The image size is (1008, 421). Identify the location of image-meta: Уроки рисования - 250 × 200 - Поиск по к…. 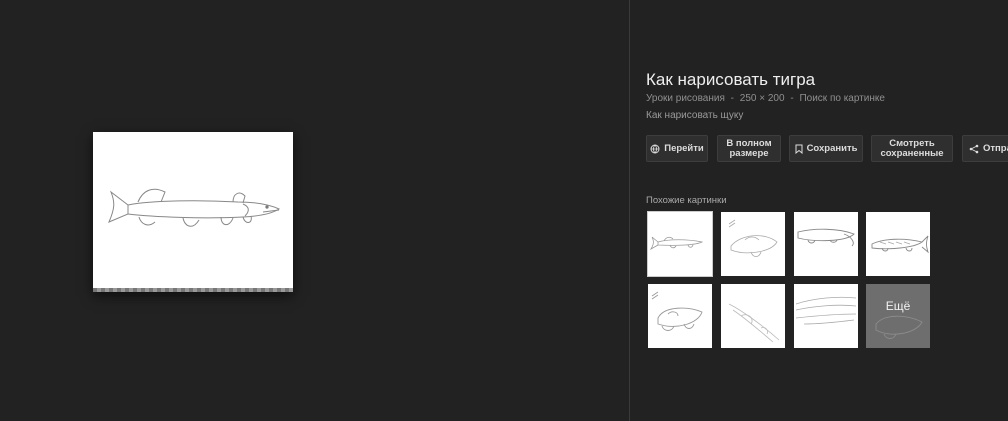
(767, 98).